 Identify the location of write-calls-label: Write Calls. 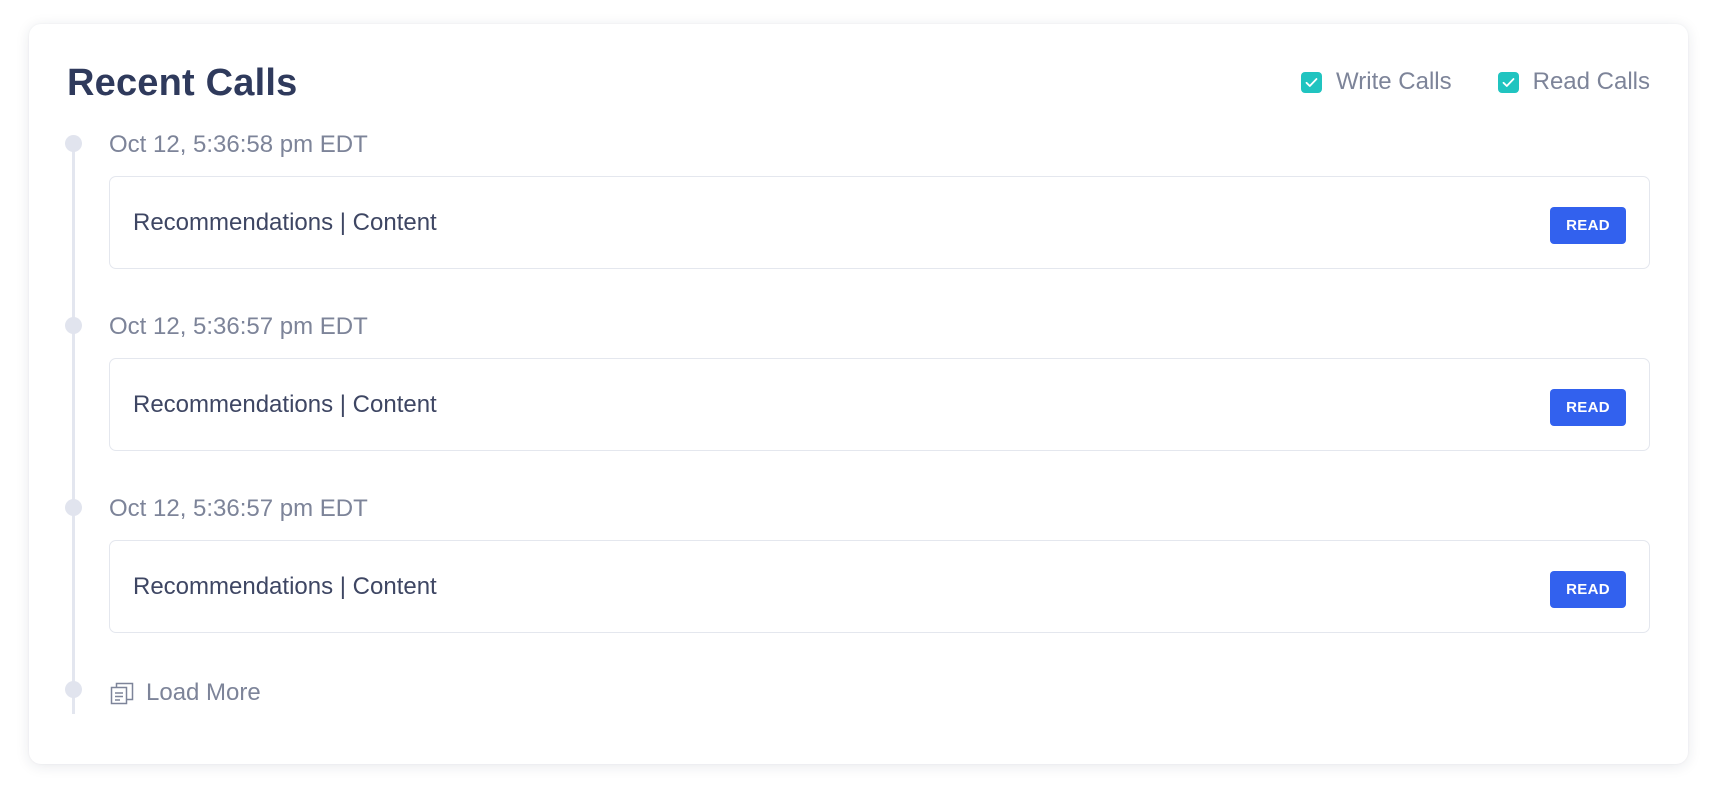
(1394, 81).